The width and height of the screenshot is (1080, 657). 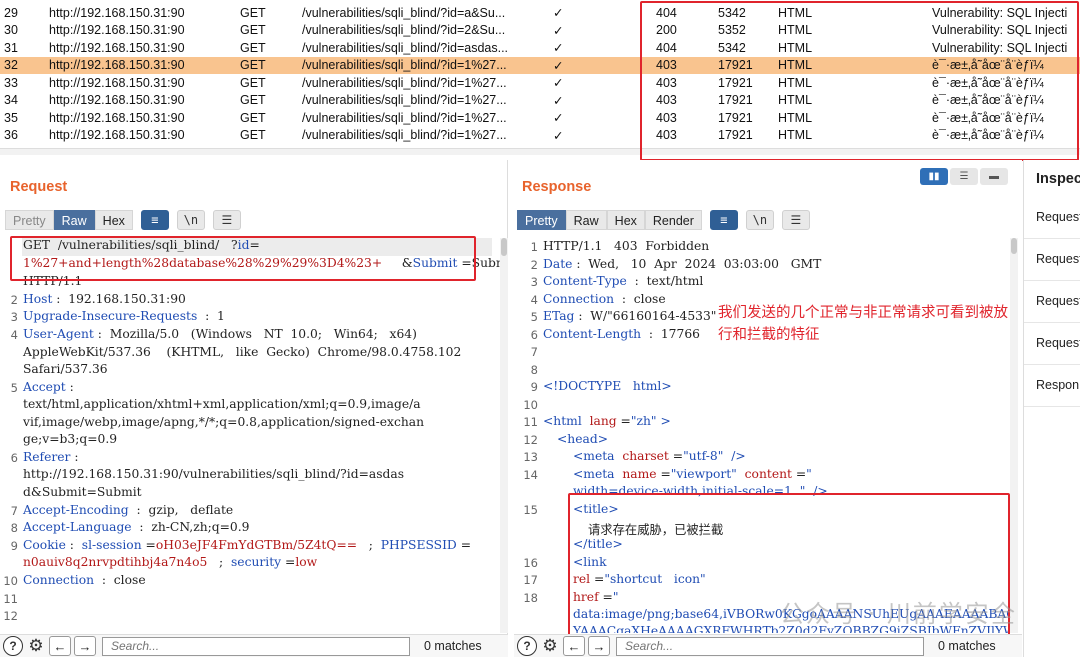 What do you see at coordinates (540, 151) in the screenshot?
I see `horizontal-scrollbar` at bounding box center [540, 151].